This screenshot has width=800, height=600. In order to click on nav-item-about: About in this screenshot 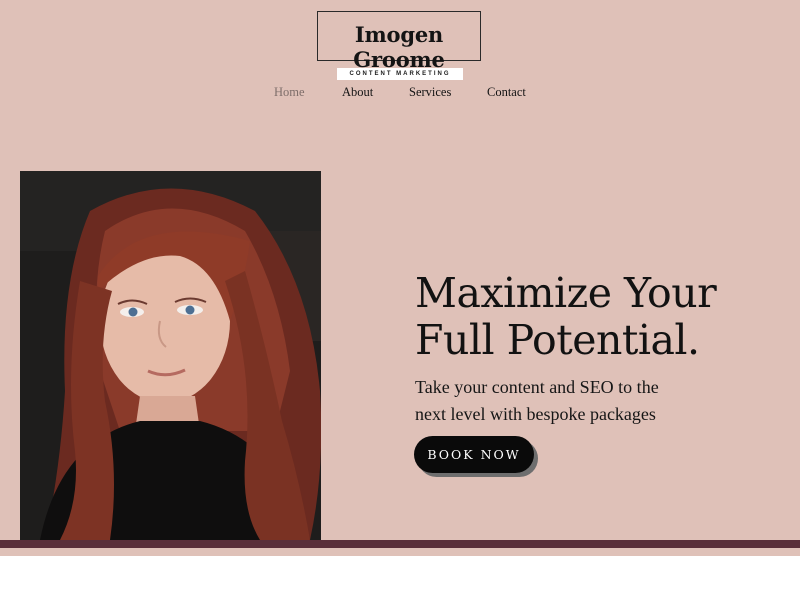, I will do `click(357, 92)`.